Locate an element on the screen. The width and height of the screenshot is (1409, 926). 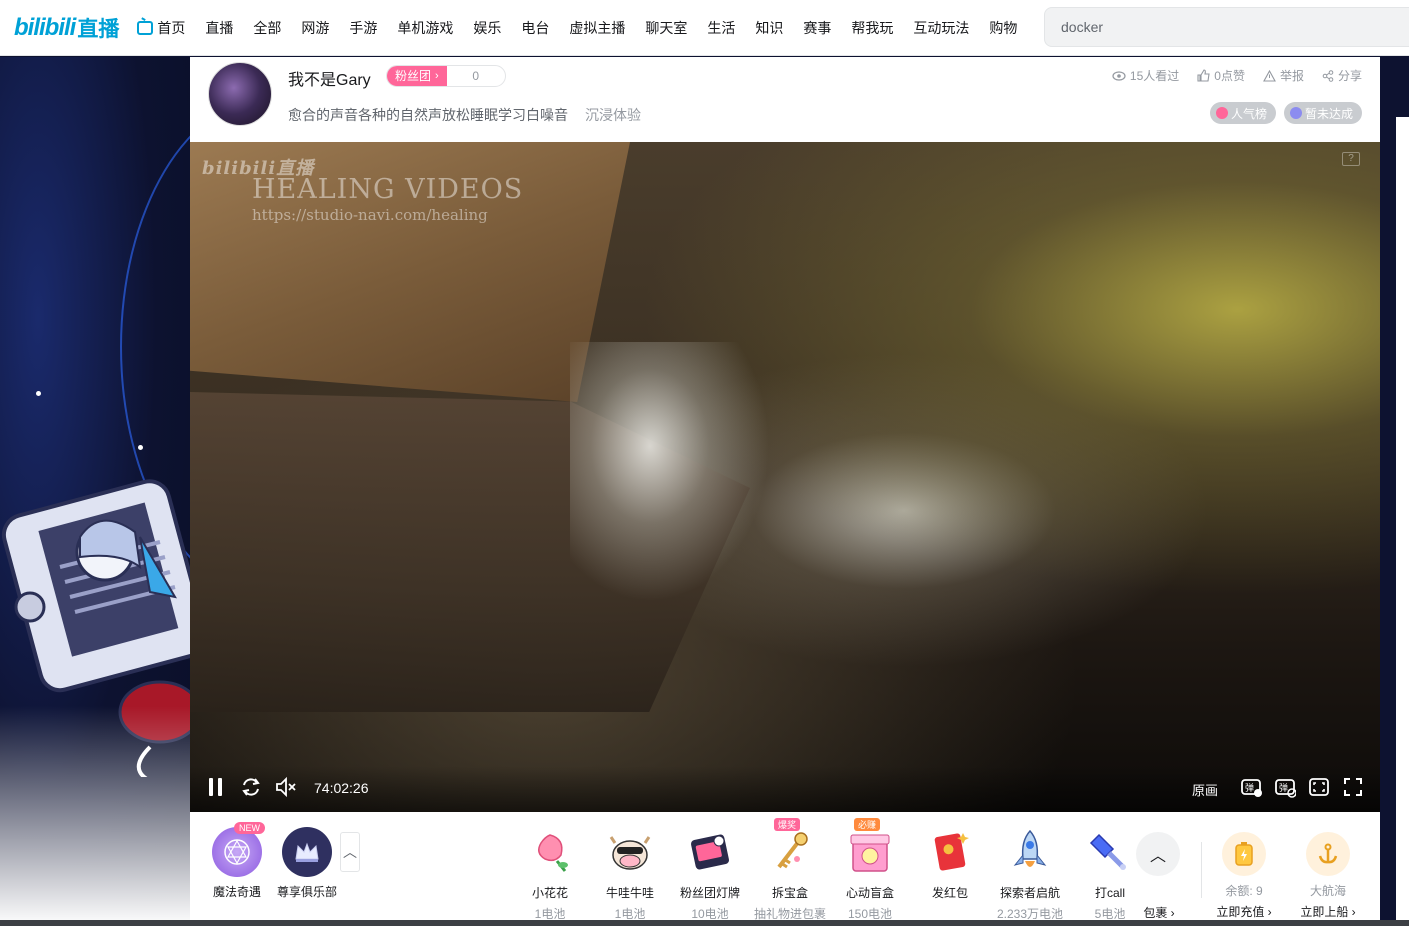
gift-item-cow: 牛哇牛哇 1电池 is located at coordinates (630, 872).